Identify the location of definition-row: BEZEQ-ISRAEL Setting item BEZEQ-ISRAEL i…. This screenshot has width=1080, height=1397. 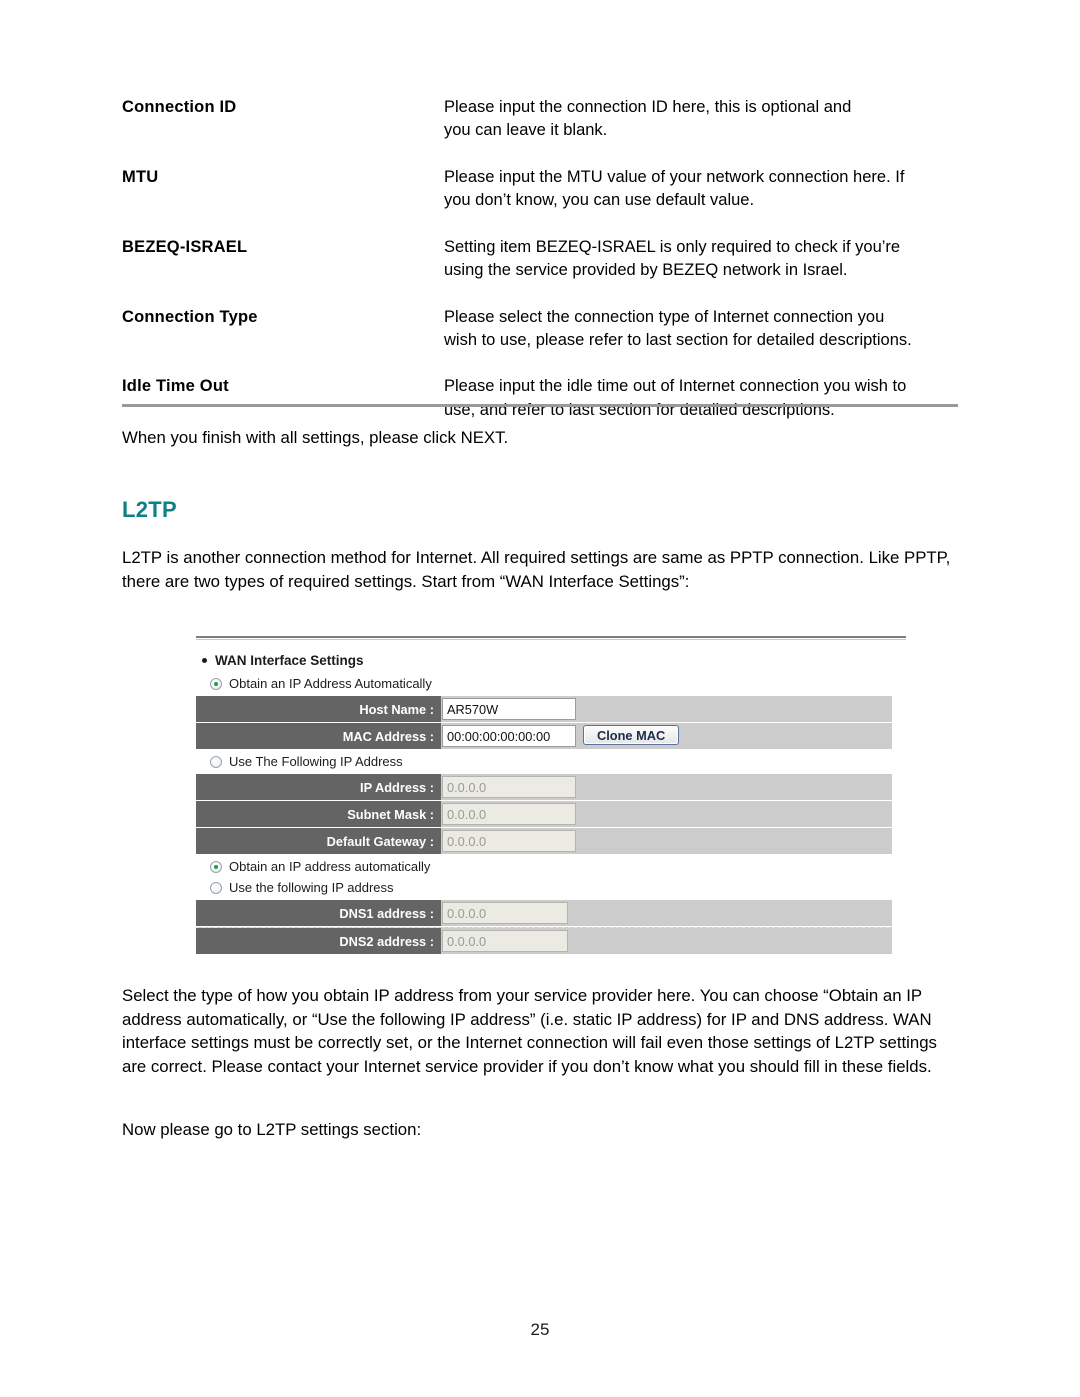
(541, 259).